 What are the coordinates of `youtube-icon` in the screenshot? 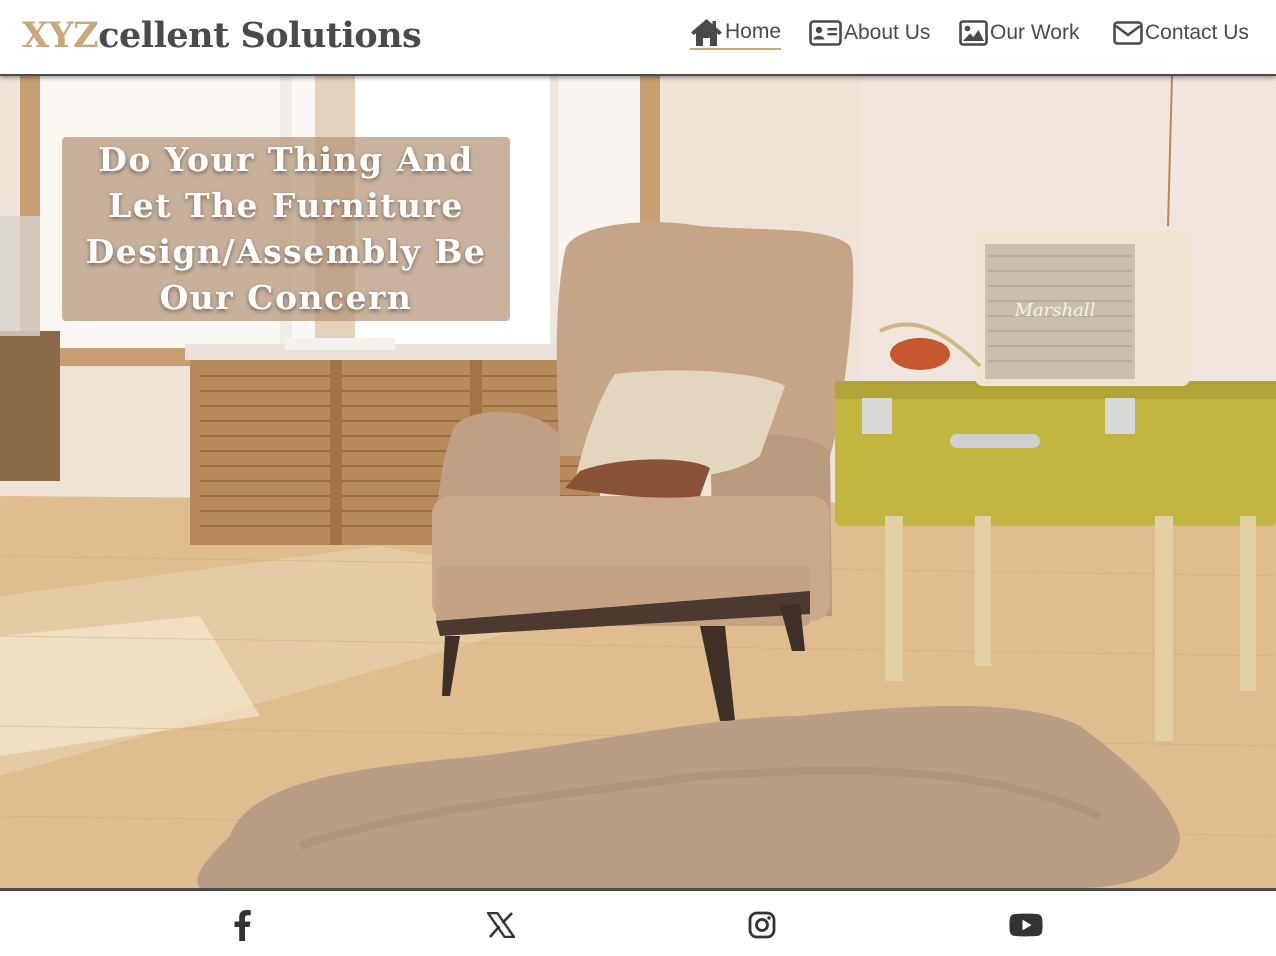 It's located at (1026, 927).